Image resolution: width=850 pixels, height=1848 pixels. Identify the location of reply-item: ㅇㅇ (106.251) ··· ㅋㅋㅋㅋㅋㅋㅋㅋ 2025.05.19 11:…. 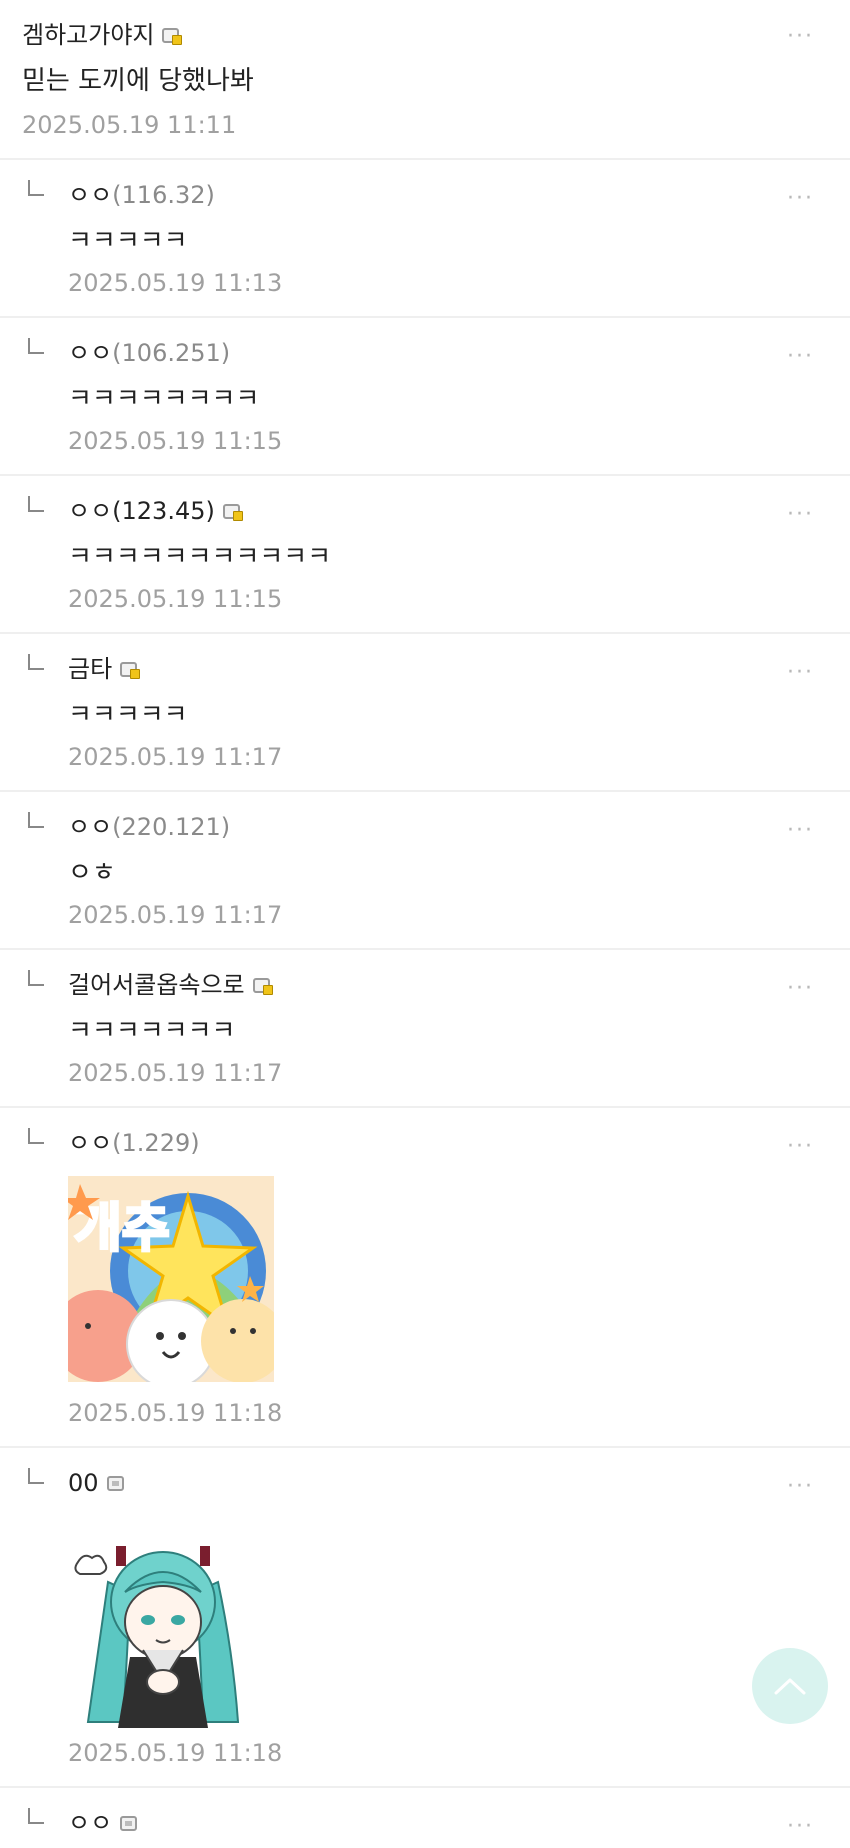
(425, 397).